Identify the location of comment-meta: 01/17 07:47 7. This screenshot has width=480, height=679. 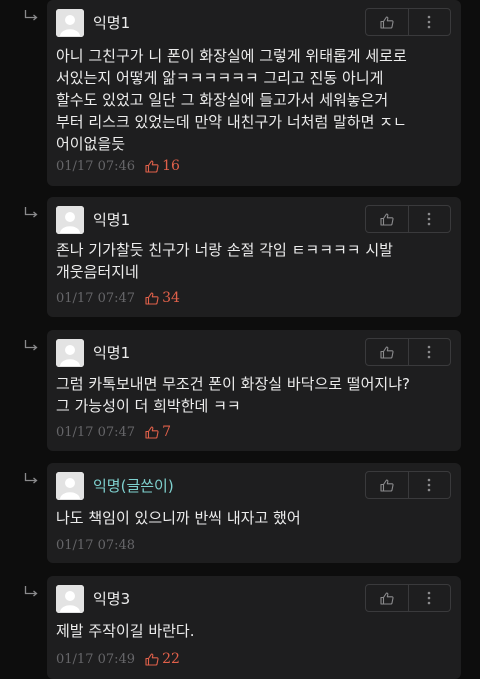
(113, 432).